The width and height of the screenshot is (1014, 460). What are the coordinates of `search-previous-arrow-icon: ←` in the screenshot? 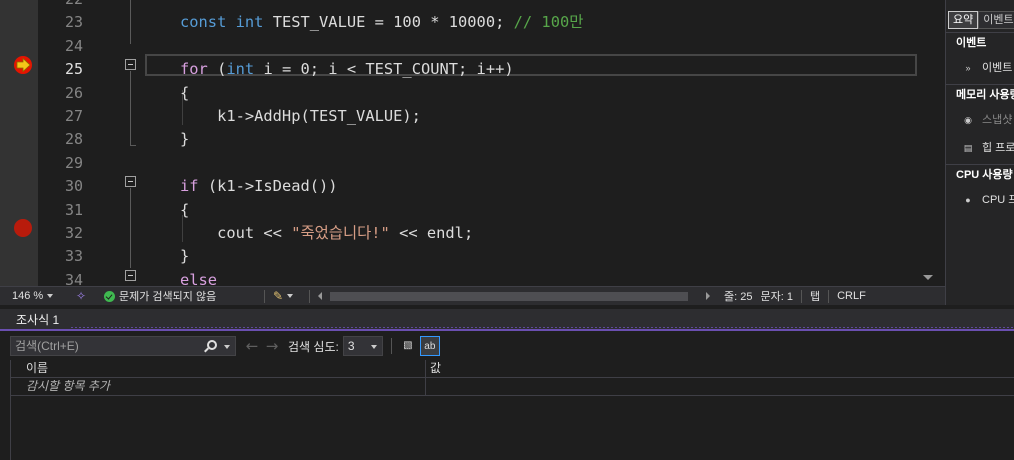 It's located at (252, 346).